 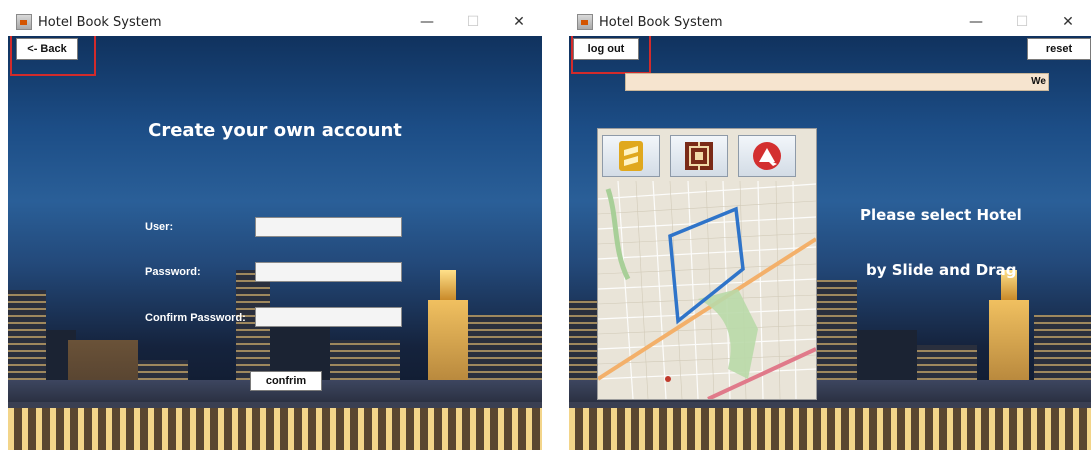 I want to click on user-label: User:, so click(x=159, y=227).